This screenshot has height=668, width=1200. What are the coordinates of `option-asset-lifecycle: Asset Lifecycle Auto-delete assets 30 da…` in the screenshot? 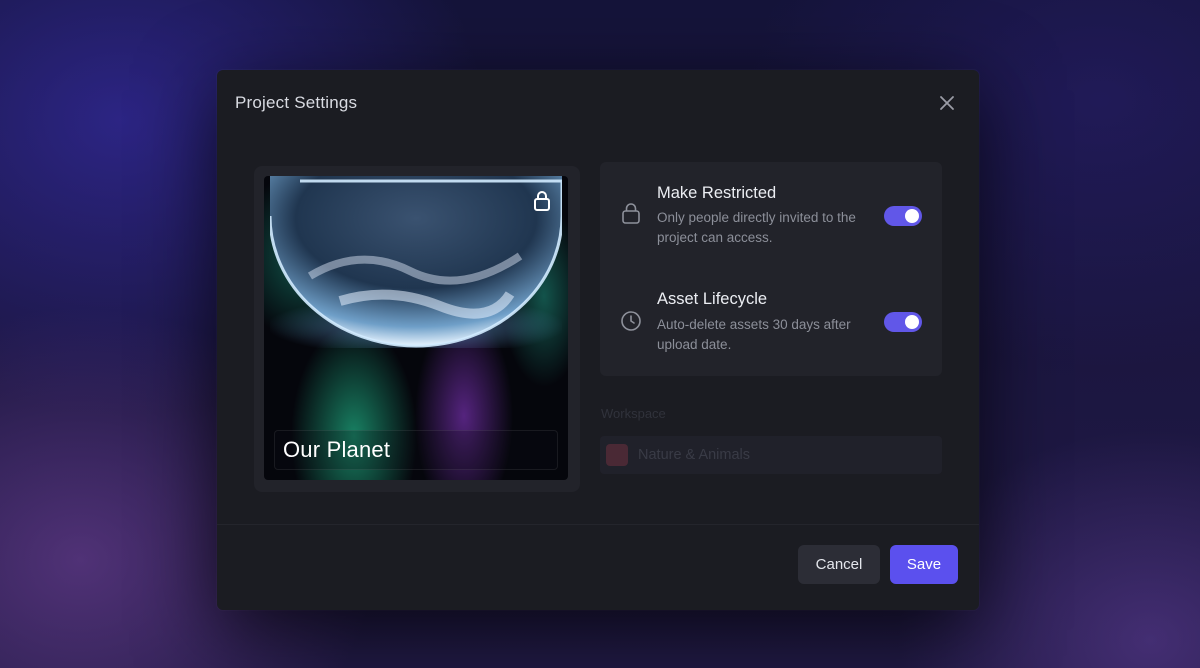 It's located at (771, 320).